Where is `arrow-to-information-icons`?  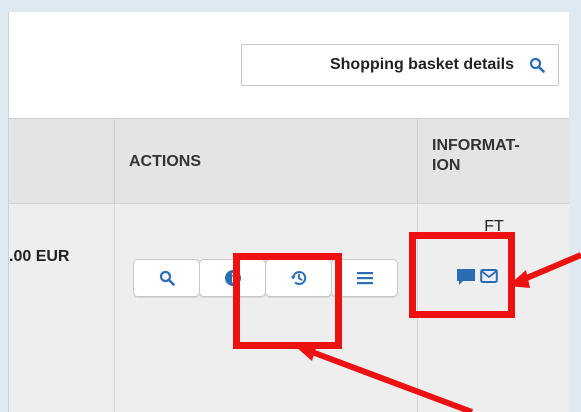
arrow-to-information-icons is located at coordinates (544, 270).